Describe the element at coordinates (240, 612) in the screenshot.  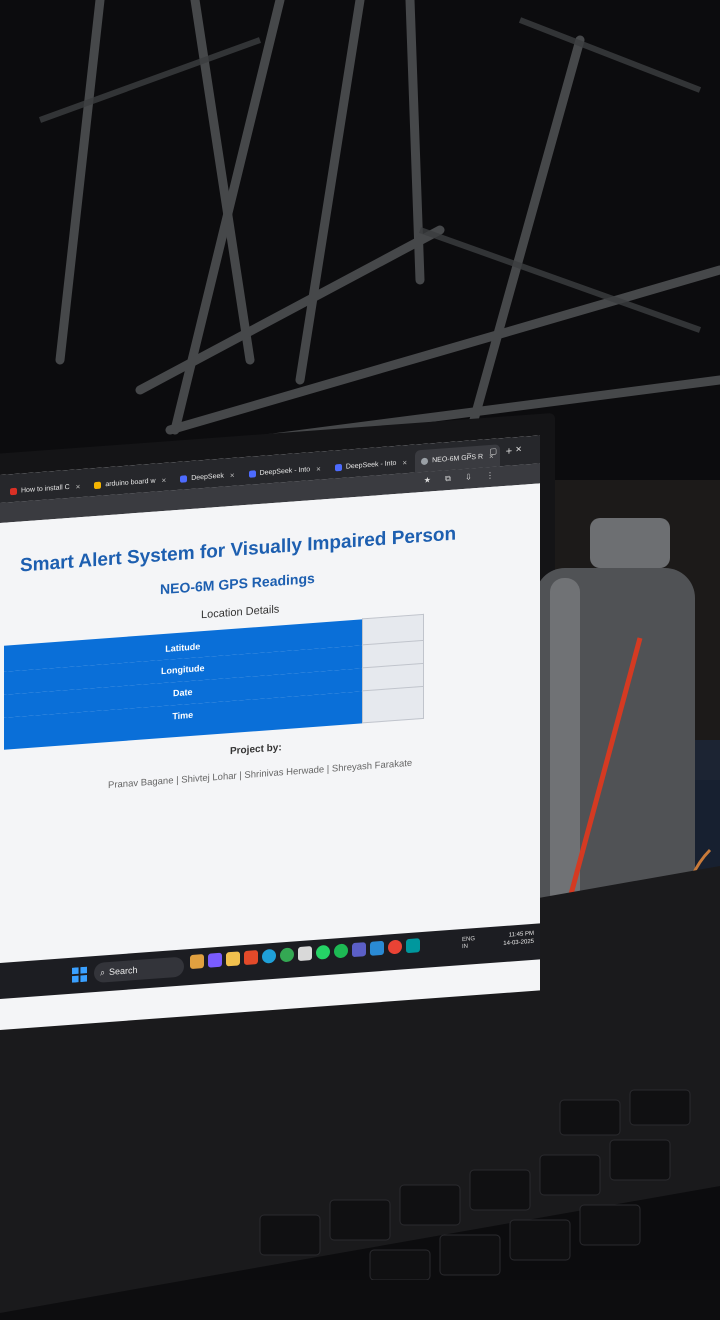
I see `location-details-heading: Location Details` at that location.